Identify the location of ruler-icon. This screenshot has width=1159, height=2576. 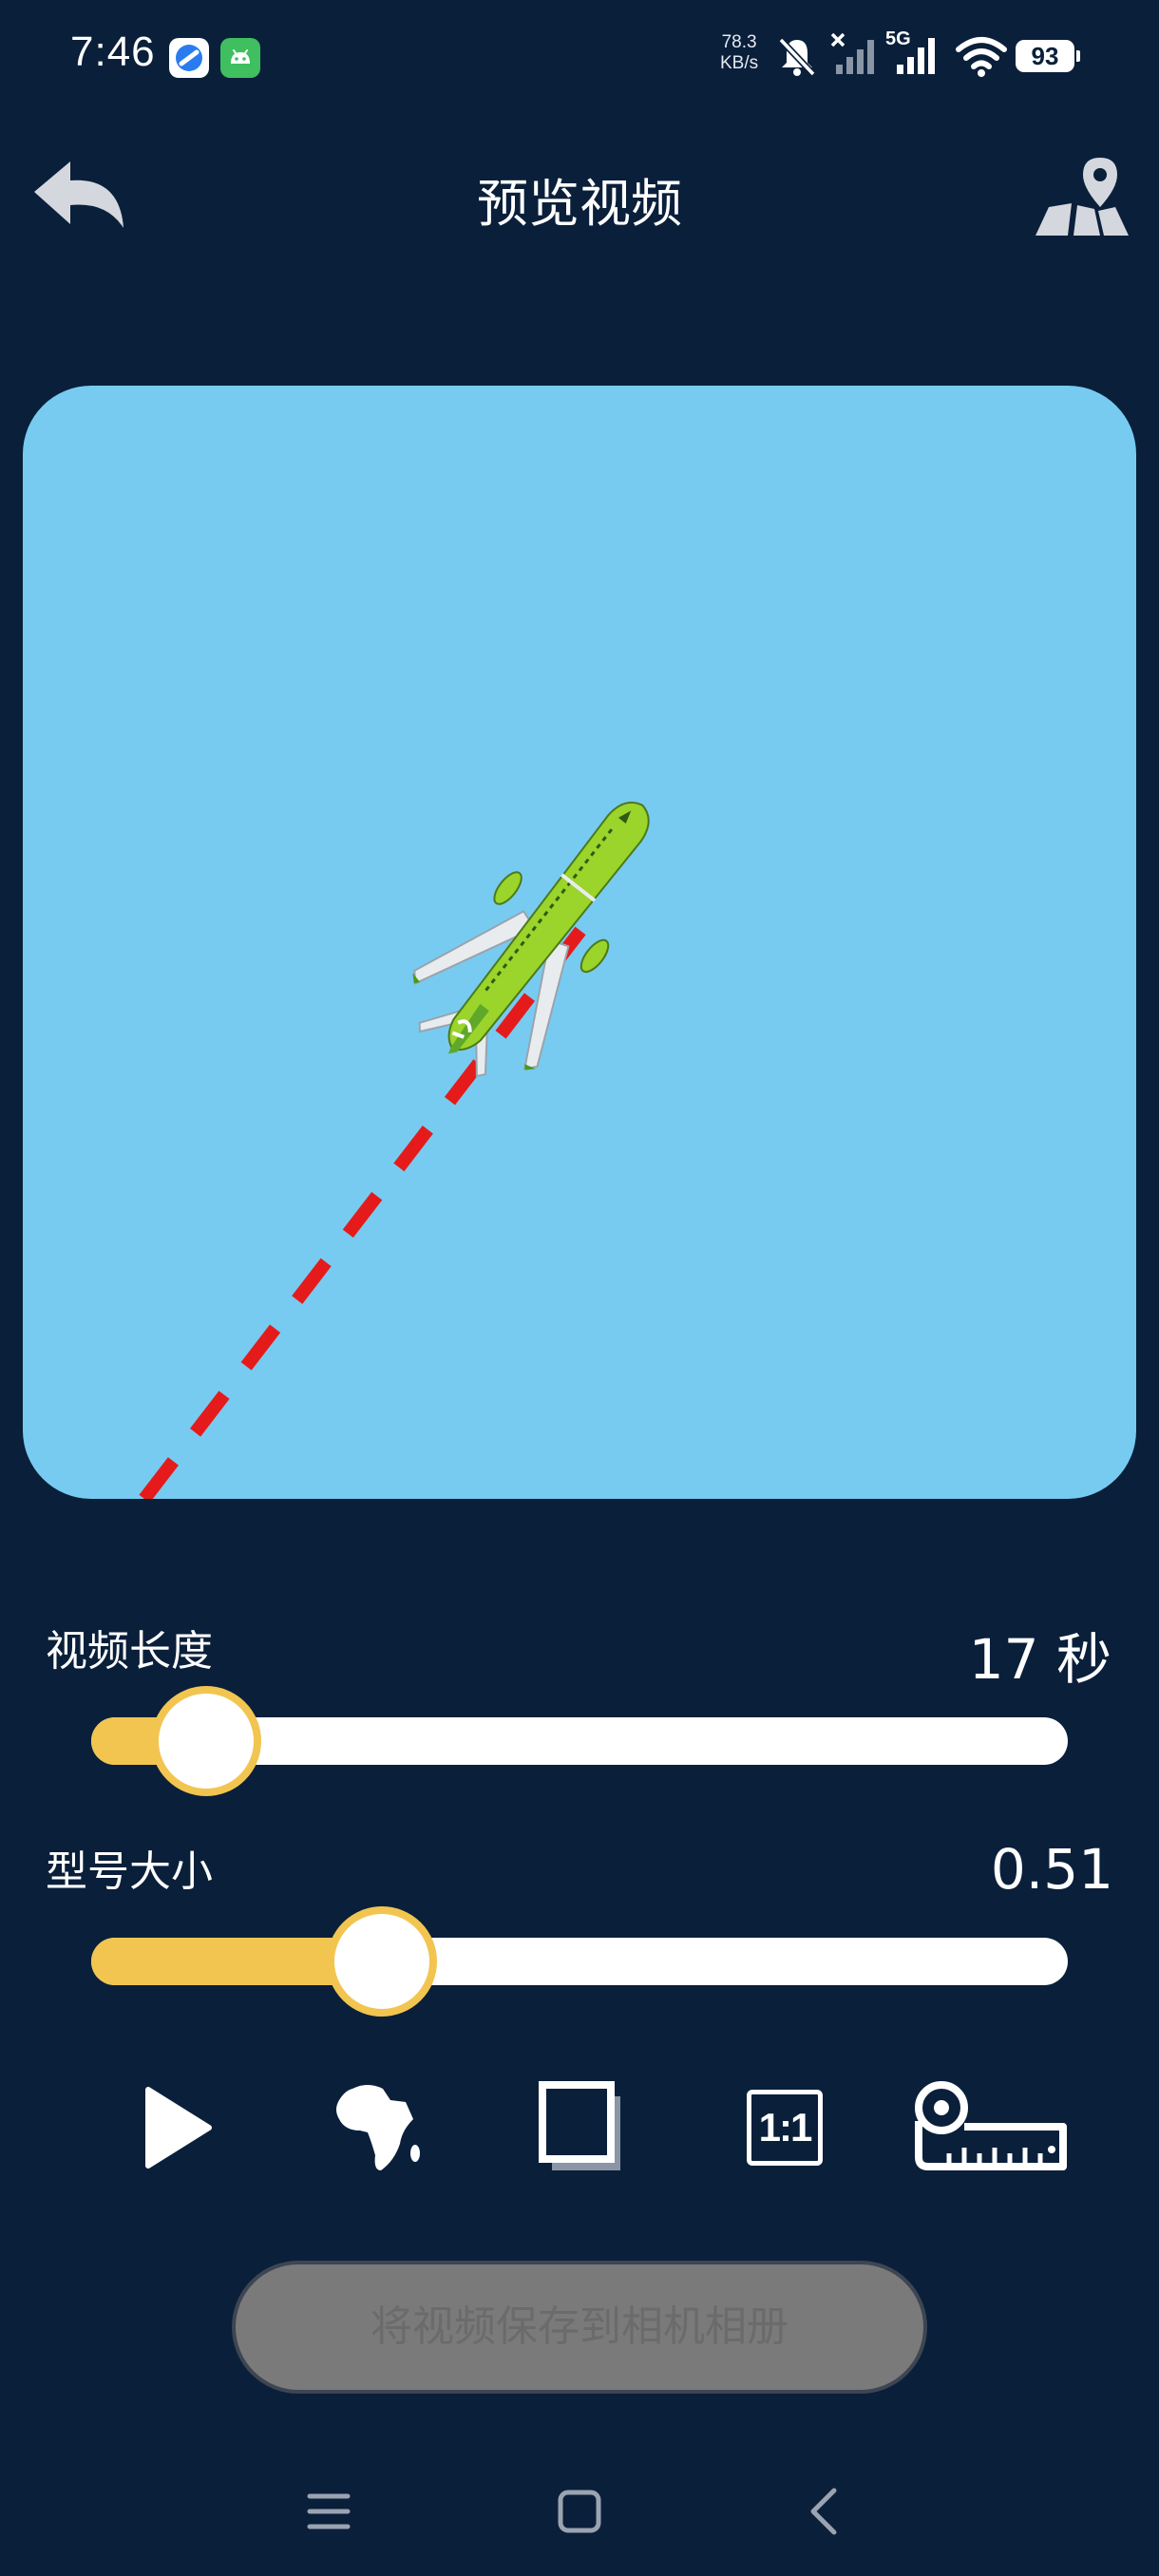
(991, 2125).